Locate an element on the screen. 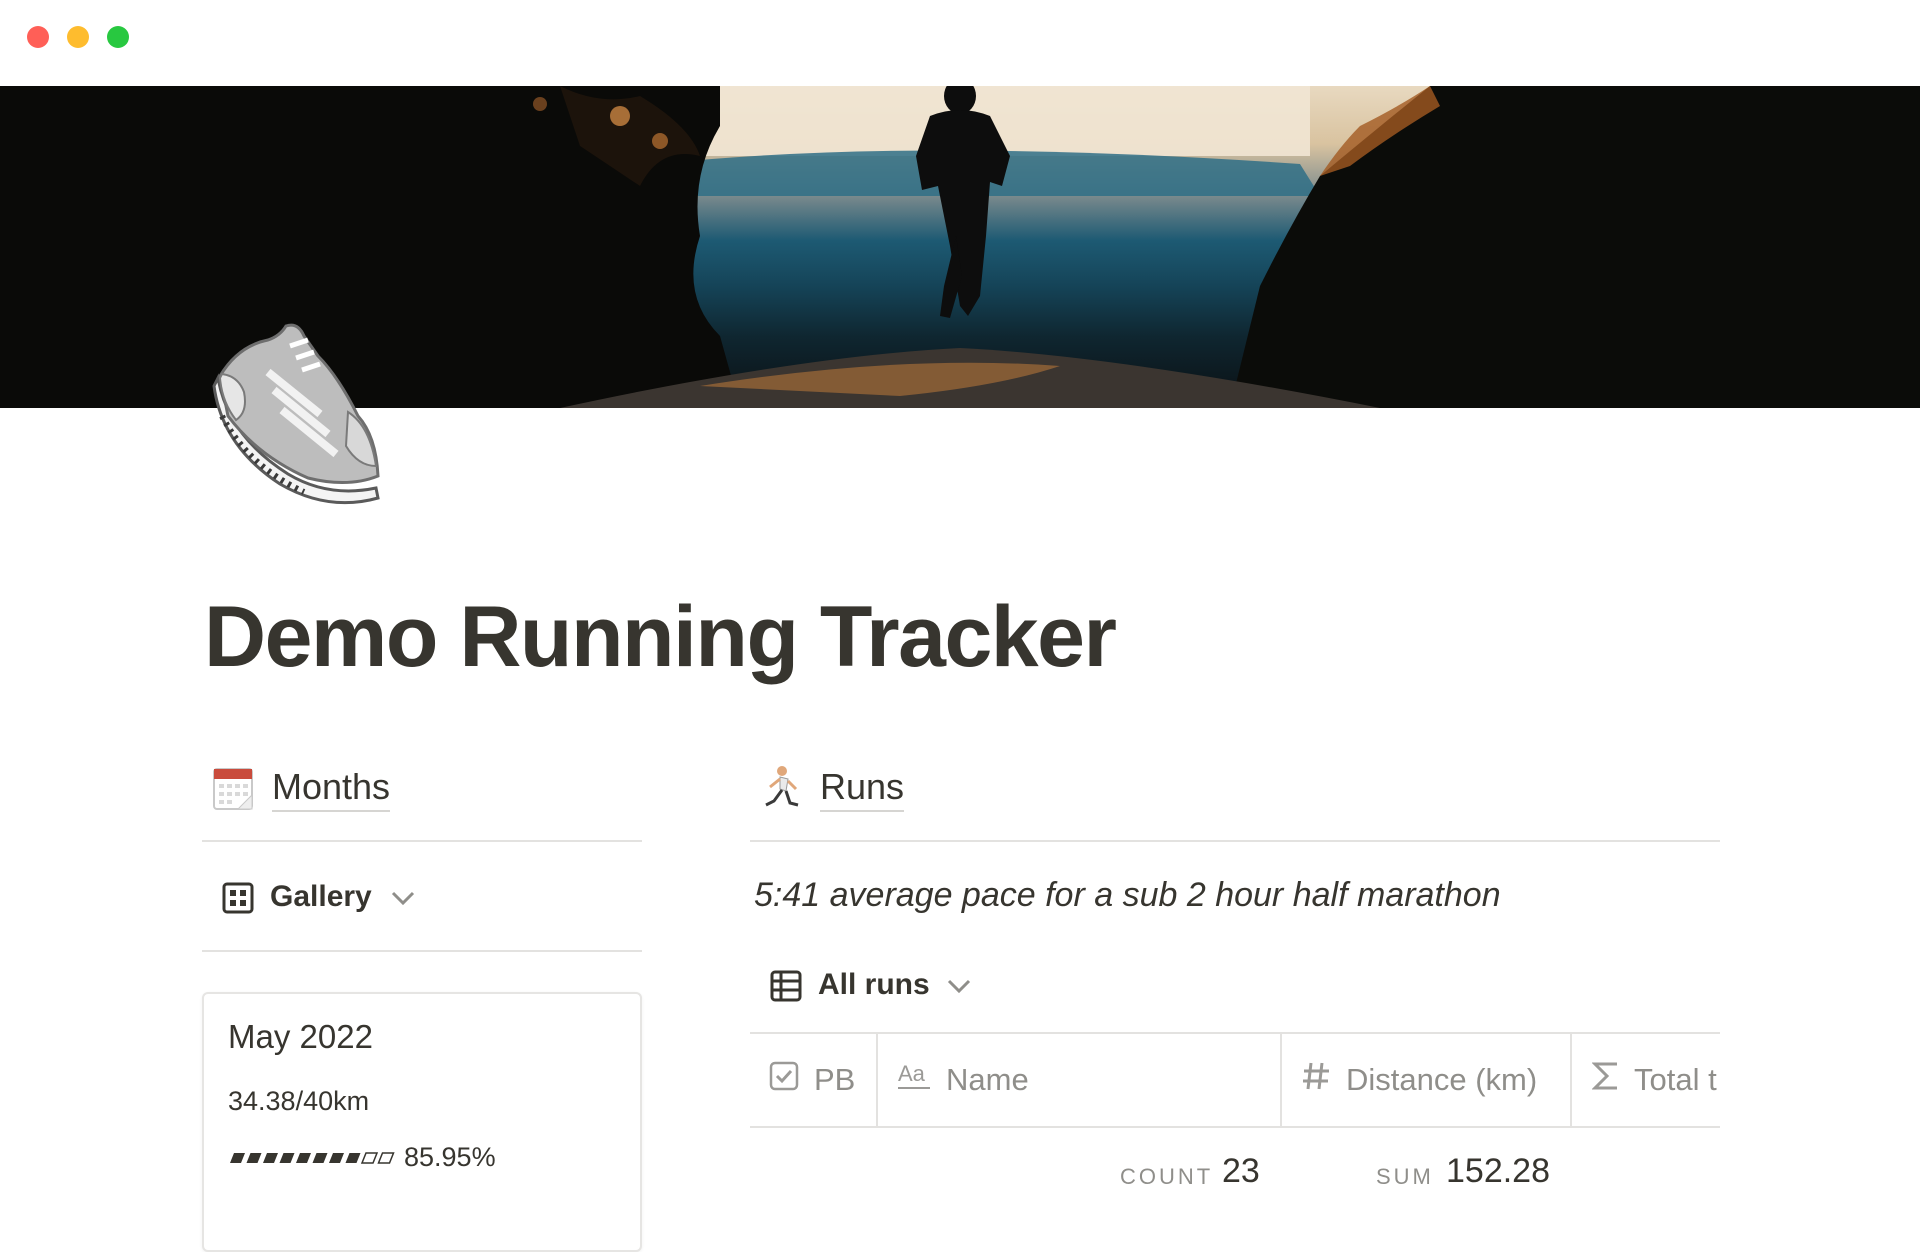 This screenshot has height=1252, width=1920. column-label-distance: Distance (km) is located at coordinates (1442, 1079).